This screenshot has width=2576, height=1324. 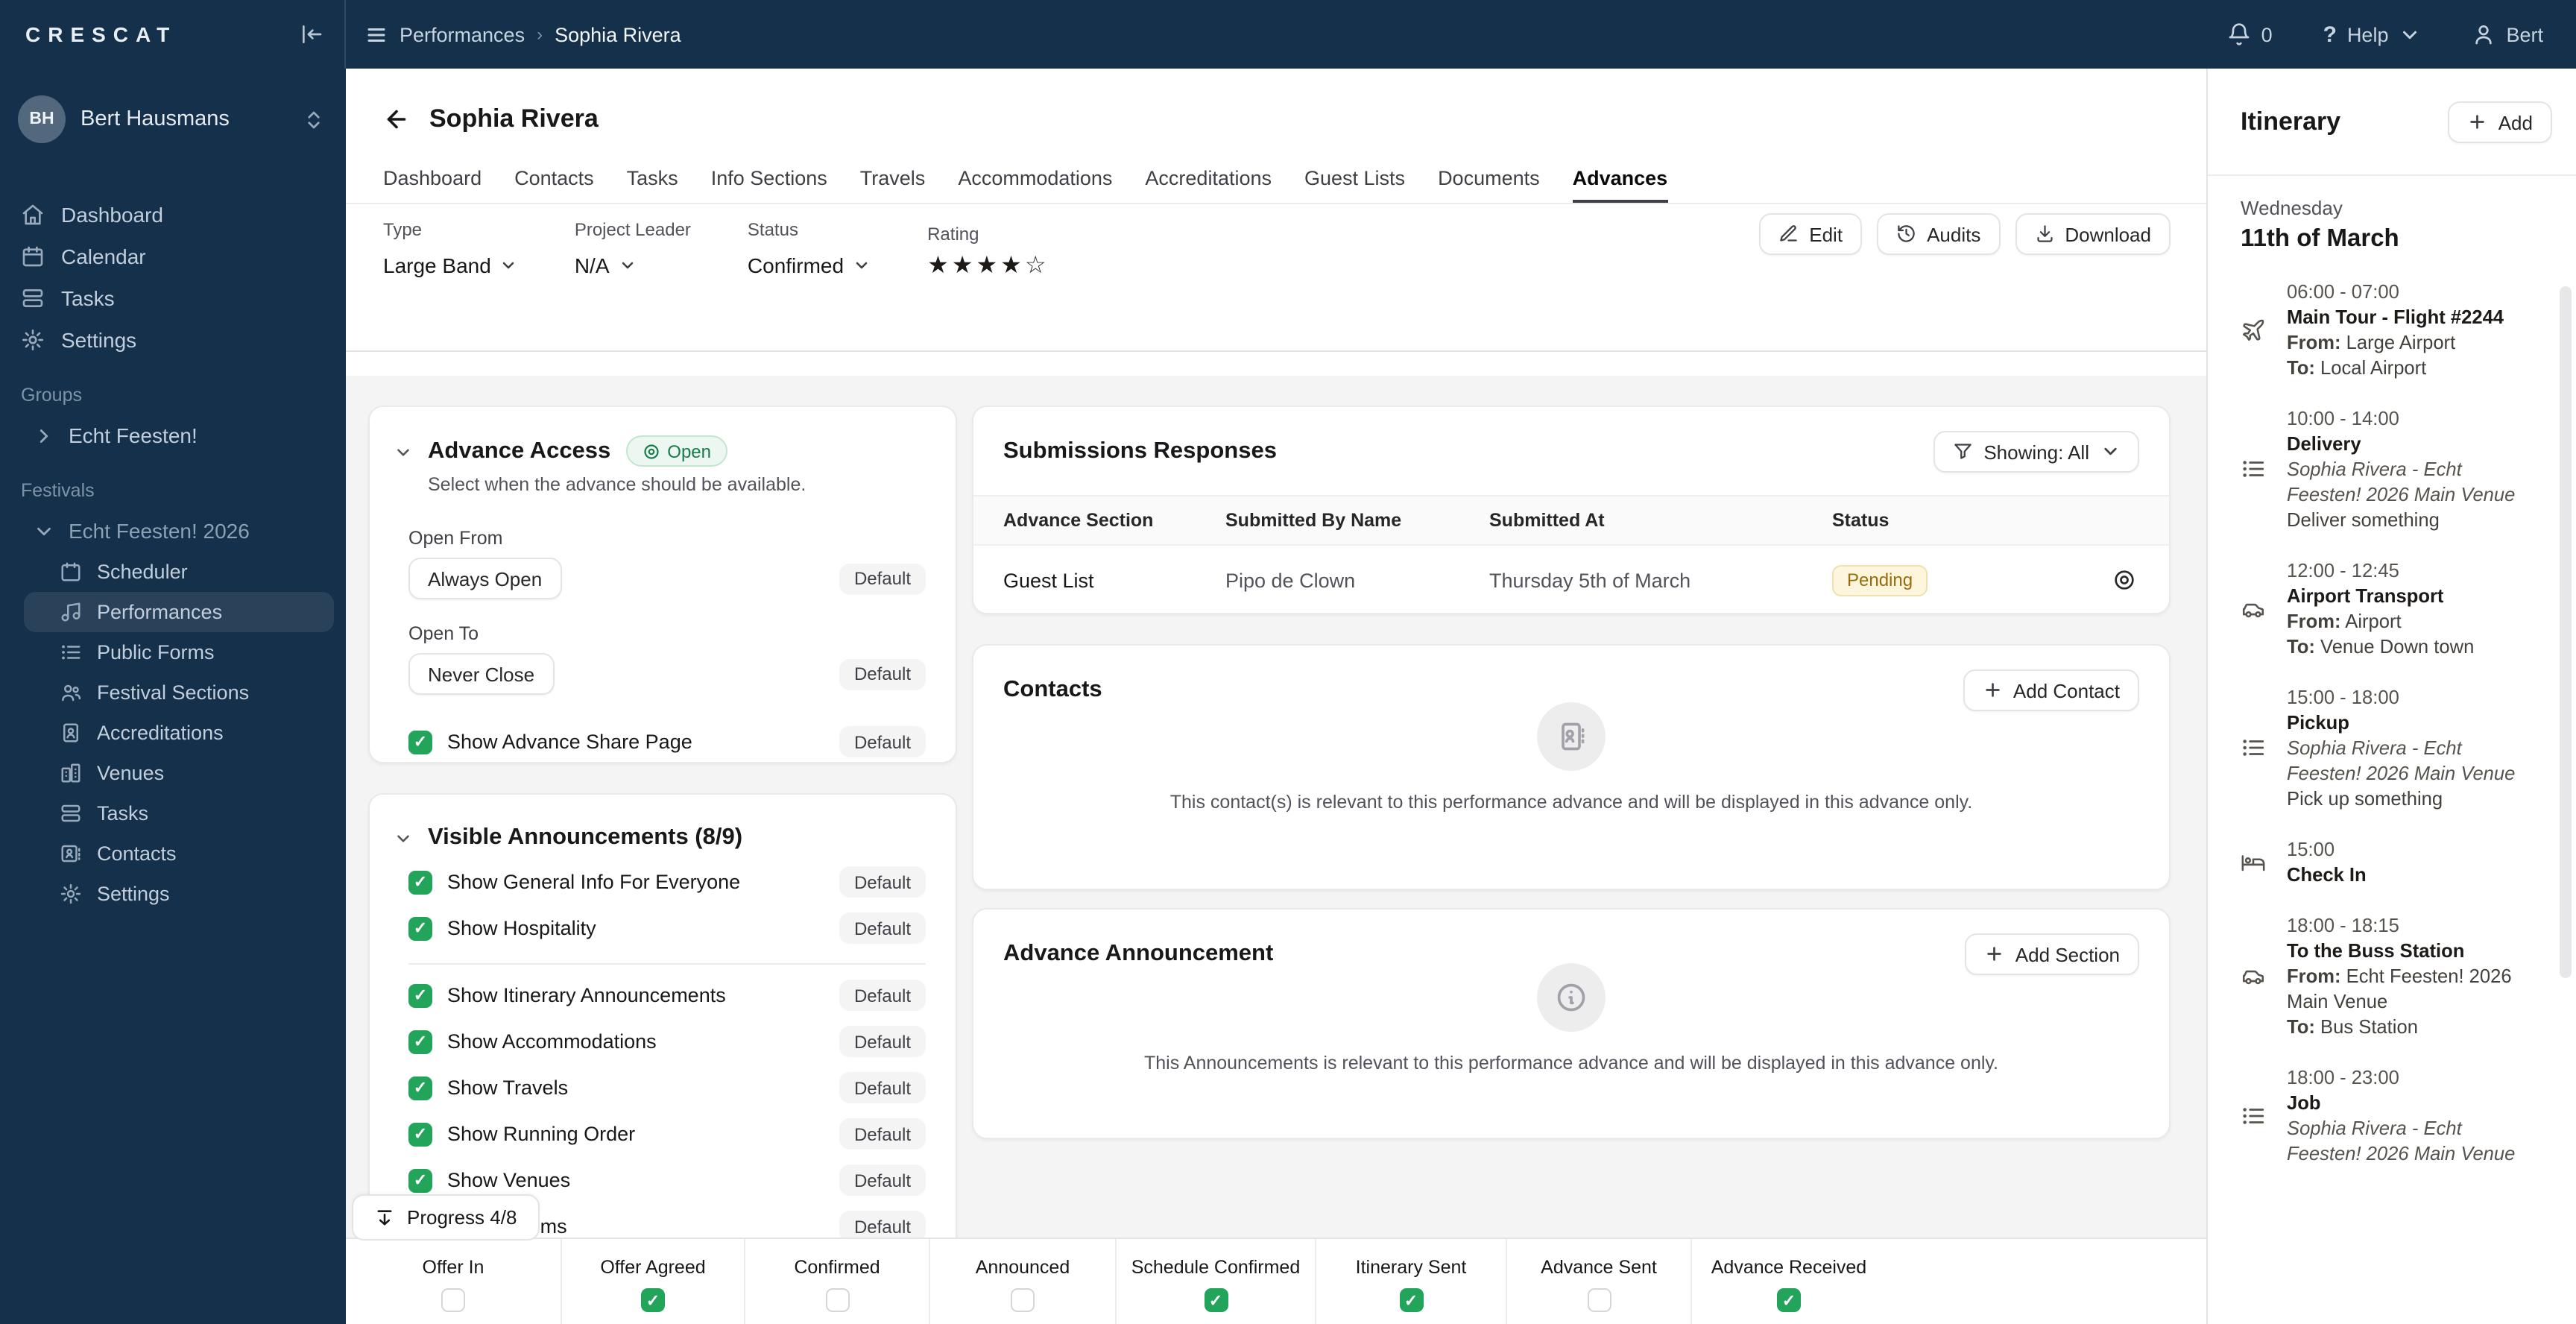 What do you see at coordinates (542, 1134) in the screenshot?
I see `announcement-label: Show Running Order` at bounding box center [542, 1134].